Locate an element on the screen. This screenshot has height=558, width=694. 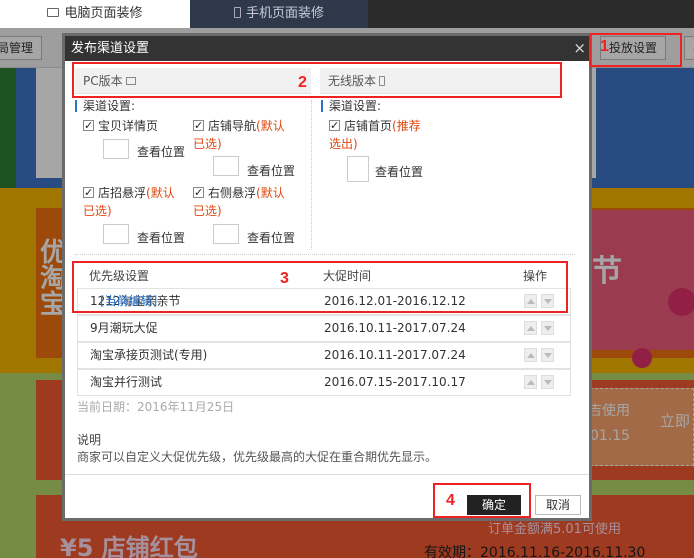
tab-pc-decoration: 电脑页面装修 is located at coordinates (95, 14).